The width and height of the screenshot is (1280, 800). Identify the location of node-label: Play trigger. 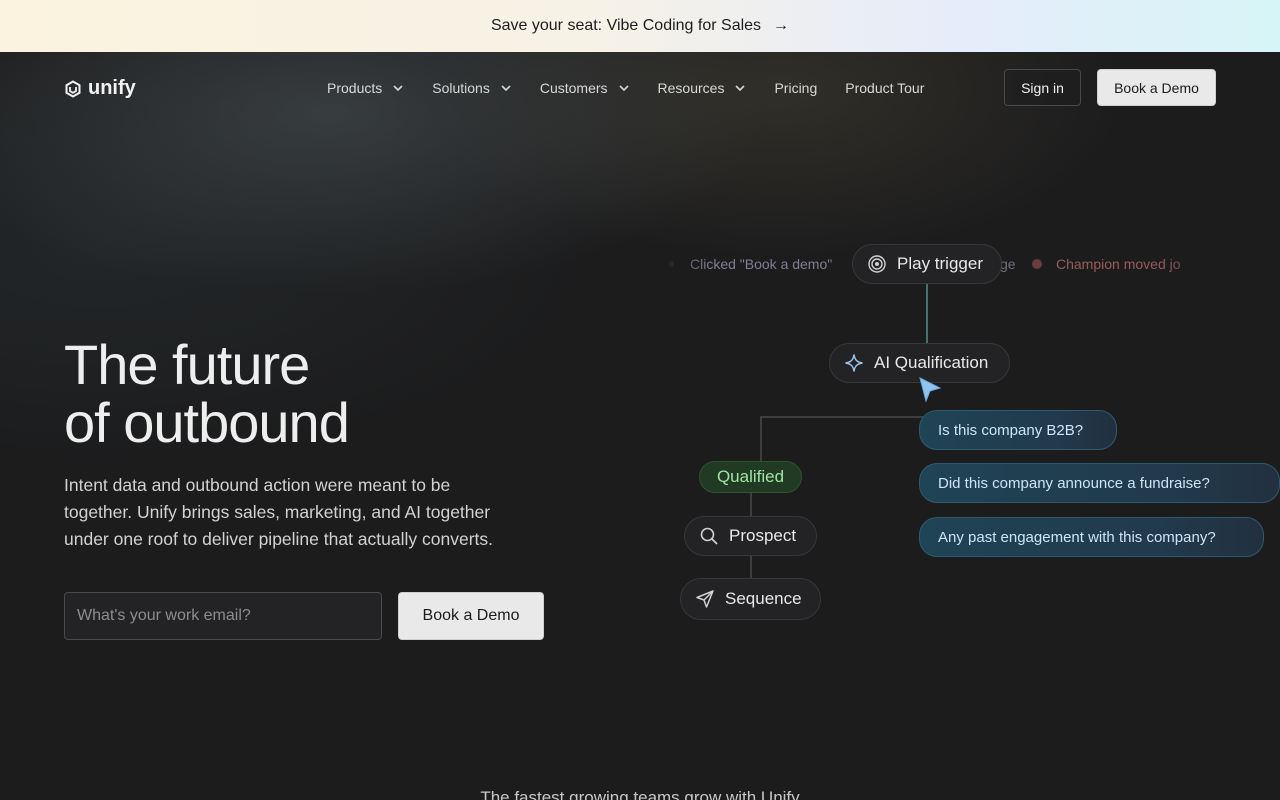
(940, 263).